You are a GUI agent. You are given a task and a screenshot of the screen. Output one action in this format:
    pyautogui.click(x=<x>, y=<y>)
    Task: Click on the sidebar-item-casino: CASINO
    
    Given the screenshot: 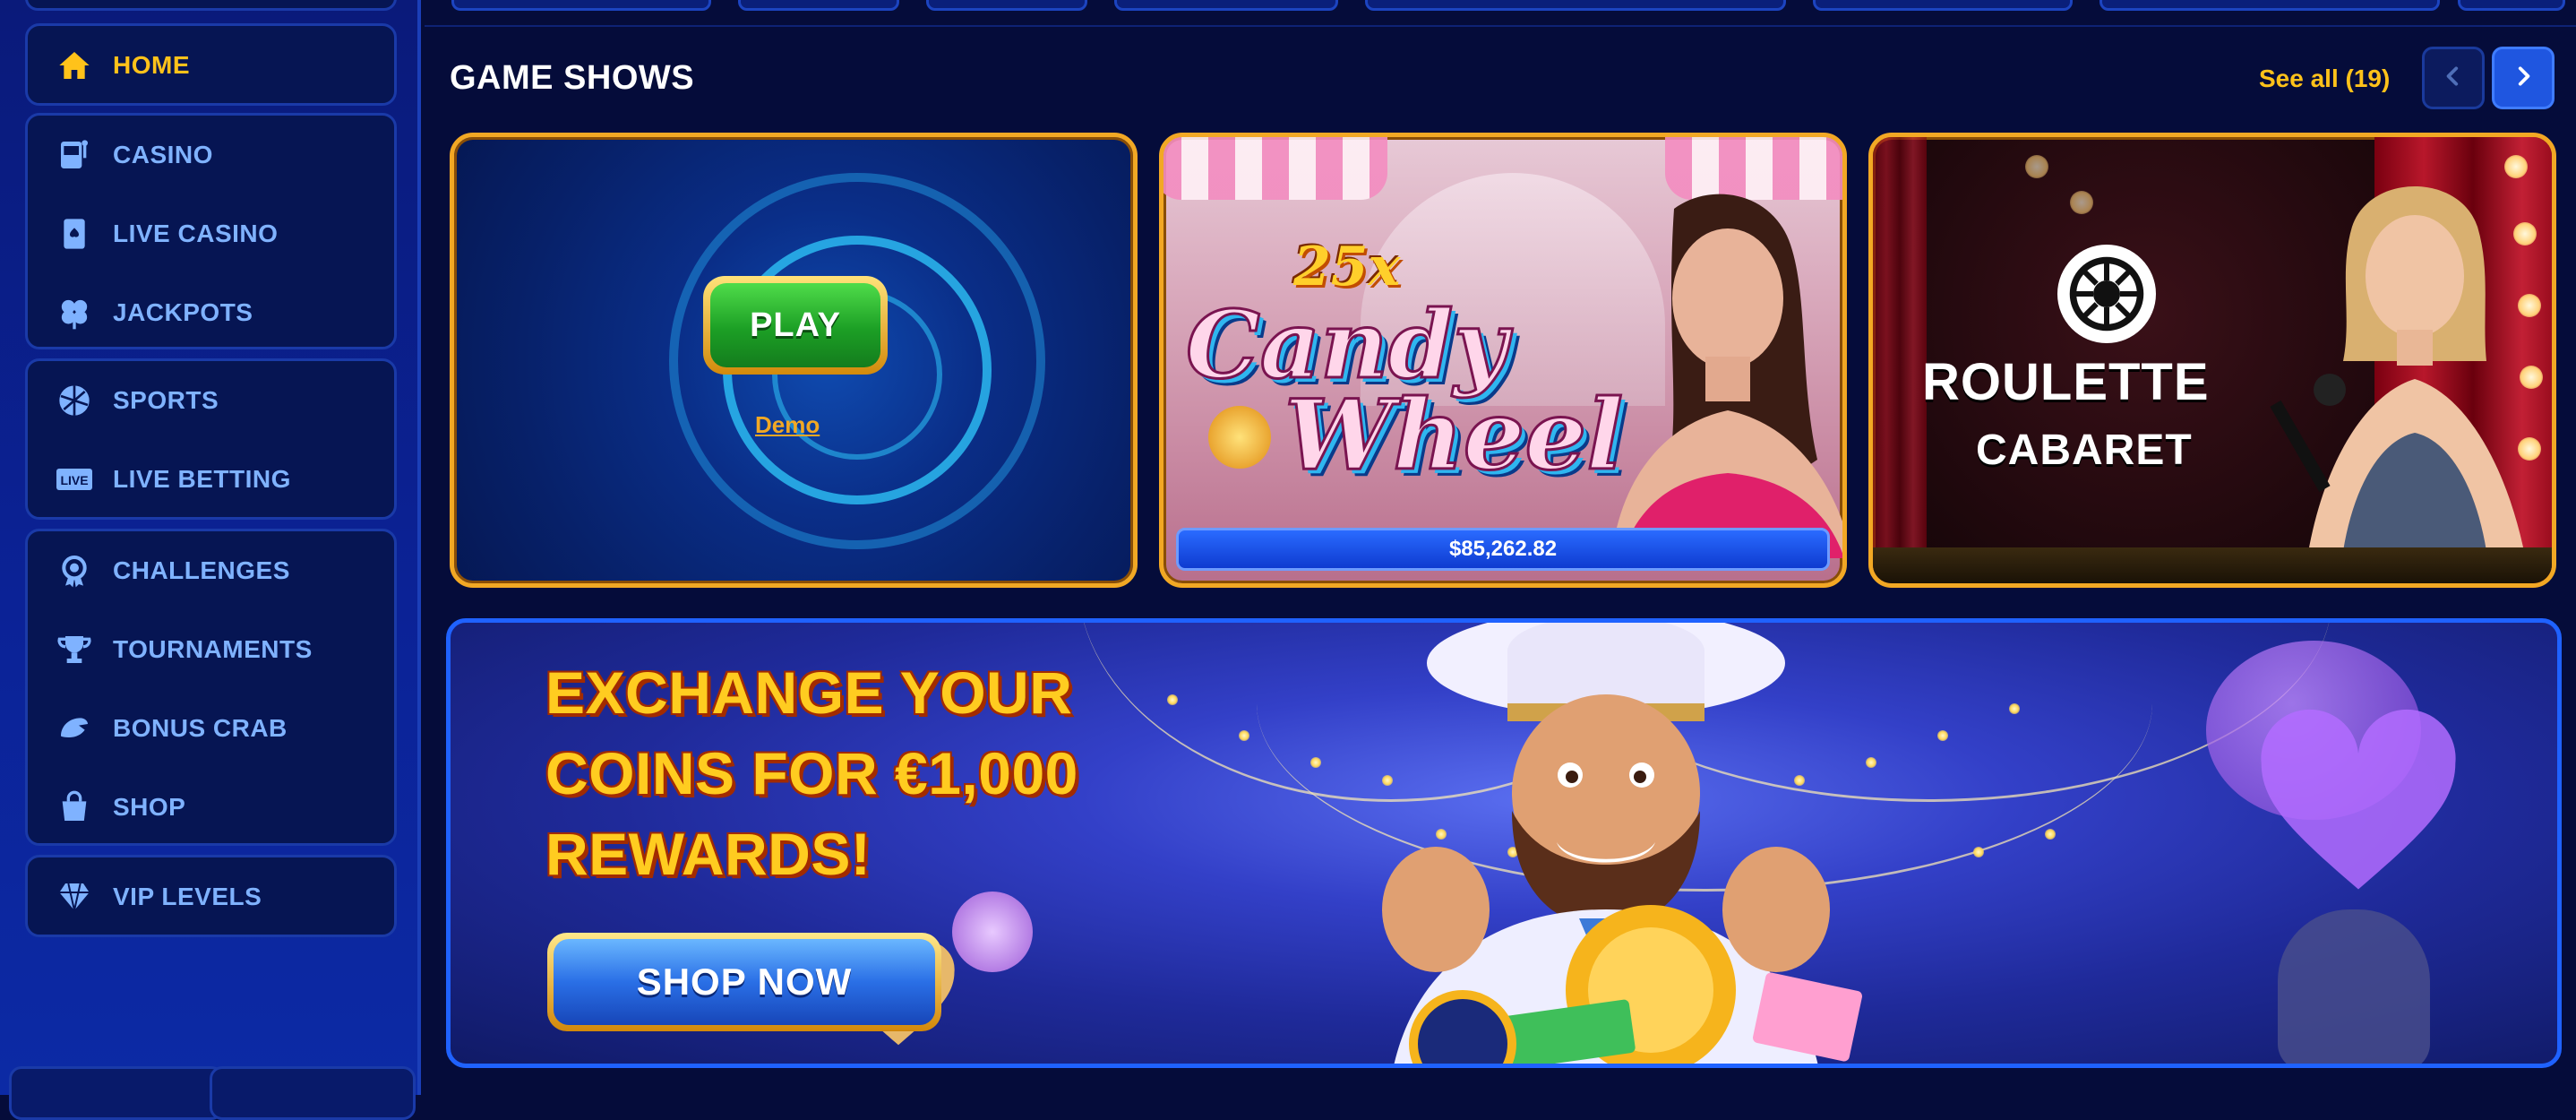 What is the action you would take?
    pyautogui.click(x=211, y=155)
    